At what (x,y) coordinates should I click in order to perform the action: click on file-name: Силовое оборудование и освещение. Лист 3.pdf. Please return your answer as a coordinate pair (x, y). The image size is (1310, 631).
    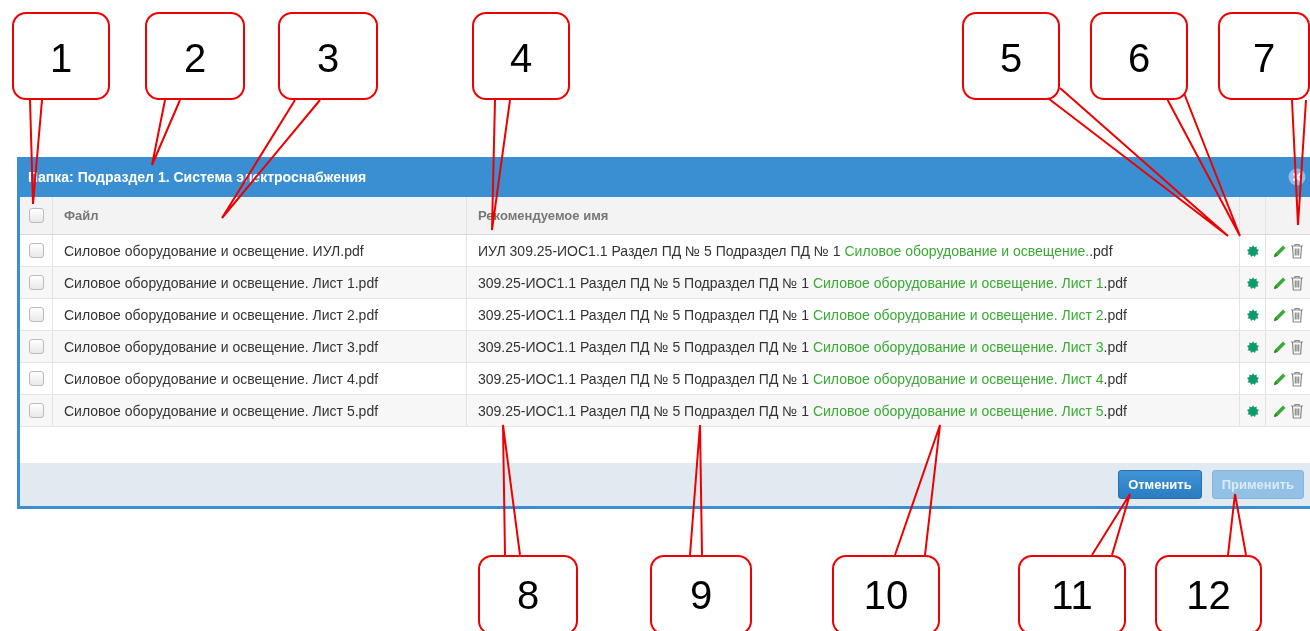
    Looking at the image, I should click on (221, 346).